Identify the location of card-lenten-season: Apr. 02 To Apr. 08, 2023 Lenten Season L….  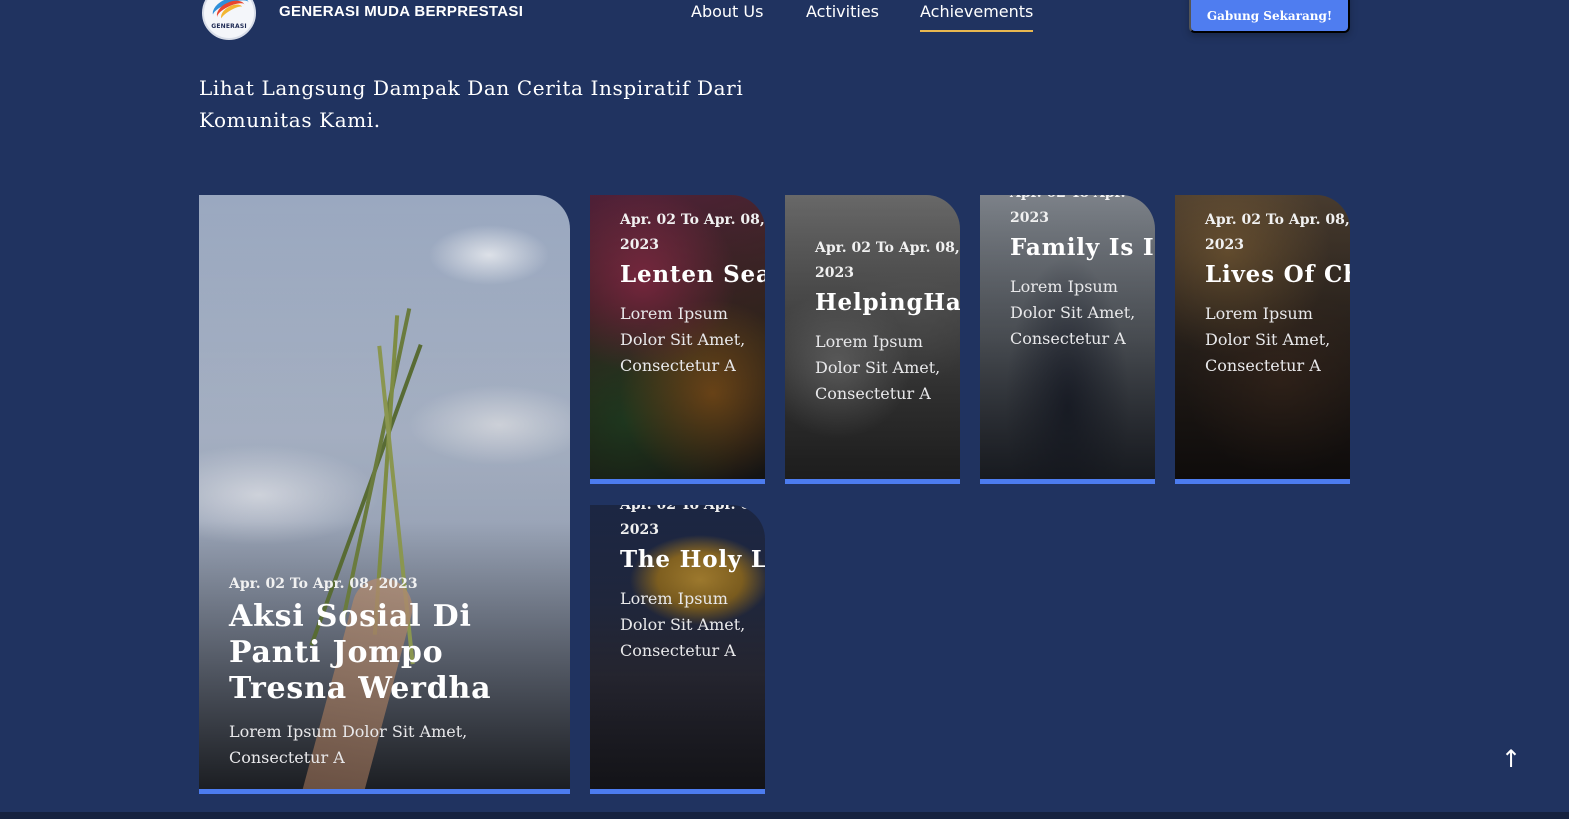
(677, 339).